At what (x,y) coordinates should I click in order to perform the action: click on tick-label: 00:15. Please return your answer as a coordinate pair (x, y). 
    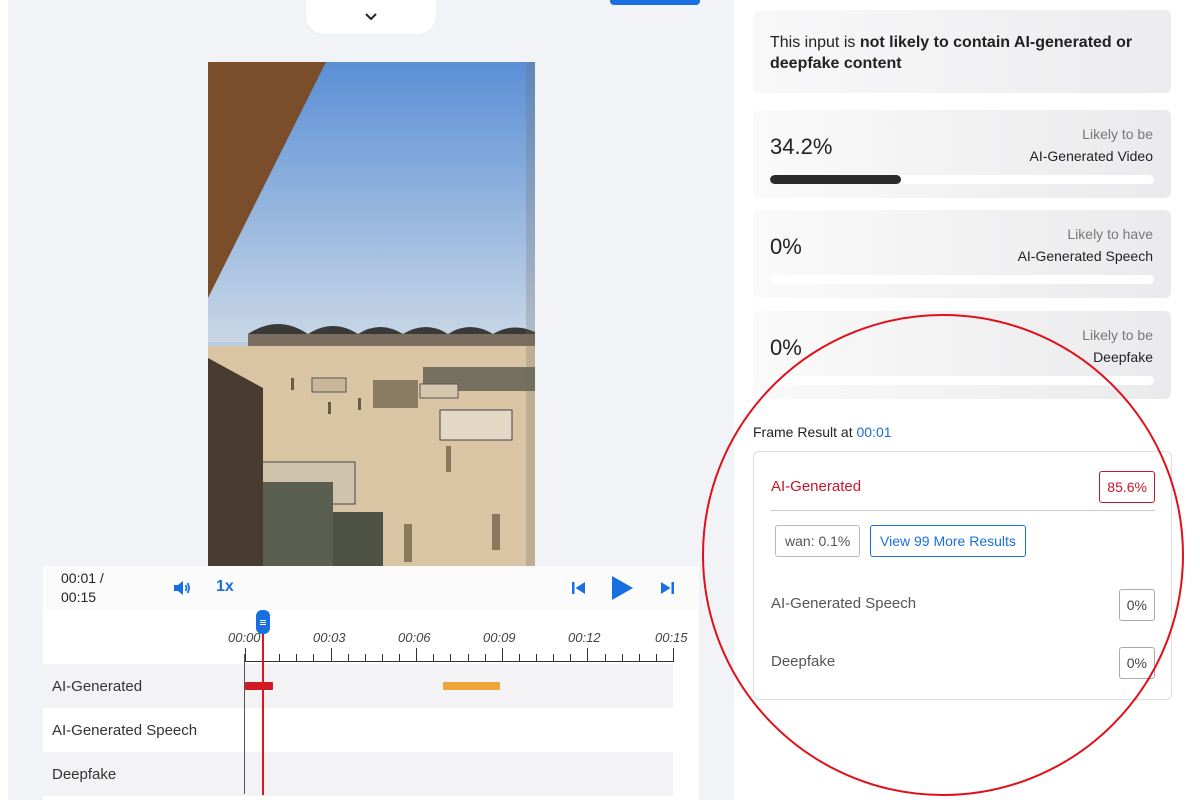
    Looking at the image, I should click on (671, 637).